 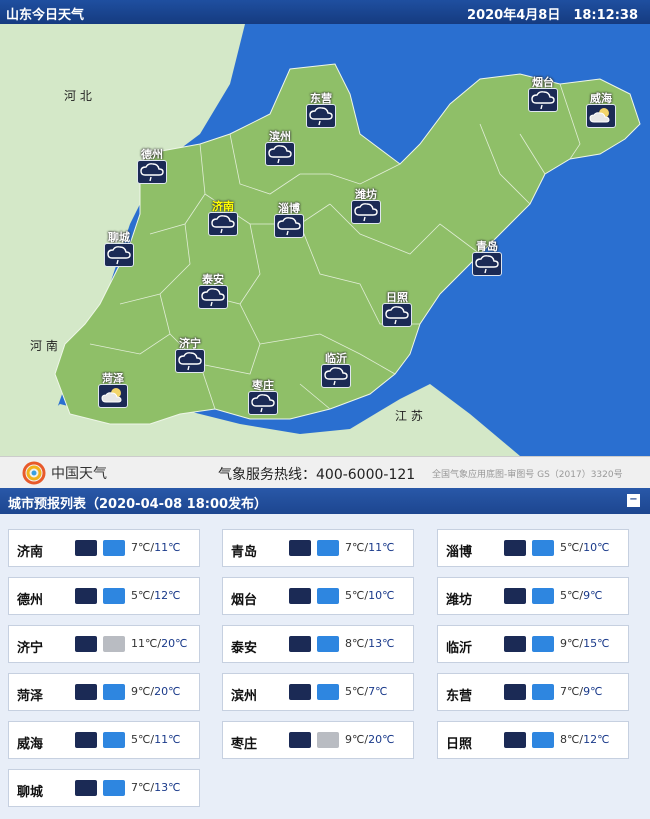 I want to click on temperature-range: 8℃/12℃, so click(x=585, y=739).